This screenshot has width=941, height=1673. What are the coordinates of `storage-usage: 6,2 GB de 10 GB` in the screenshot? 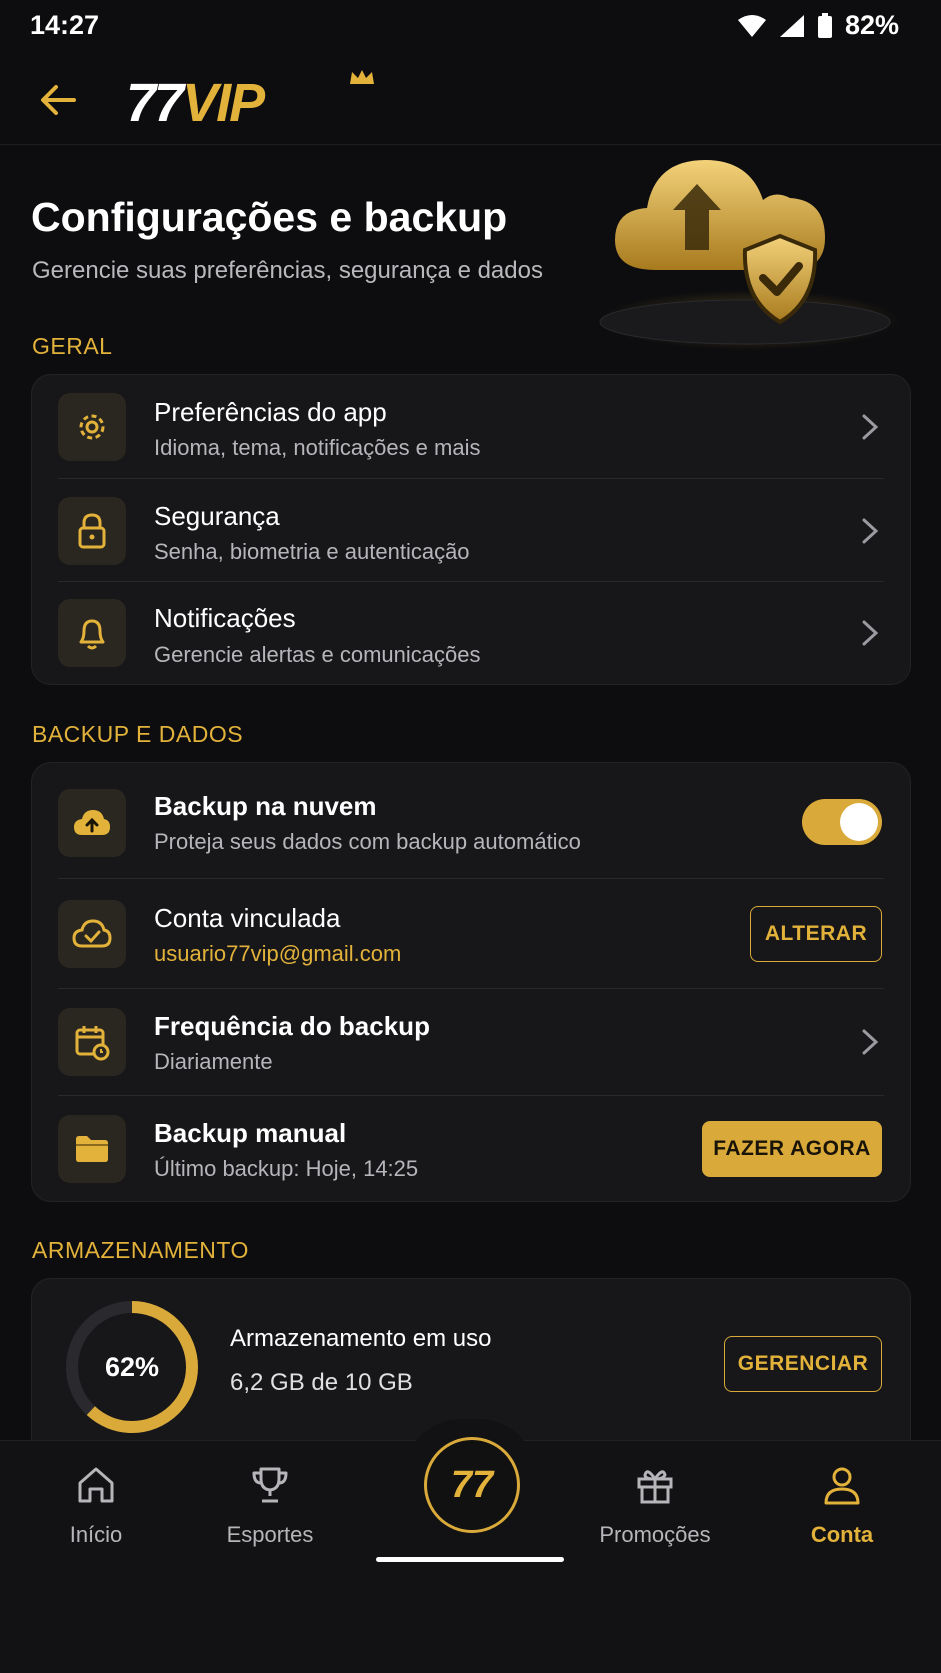 It's located at (321, 1382).